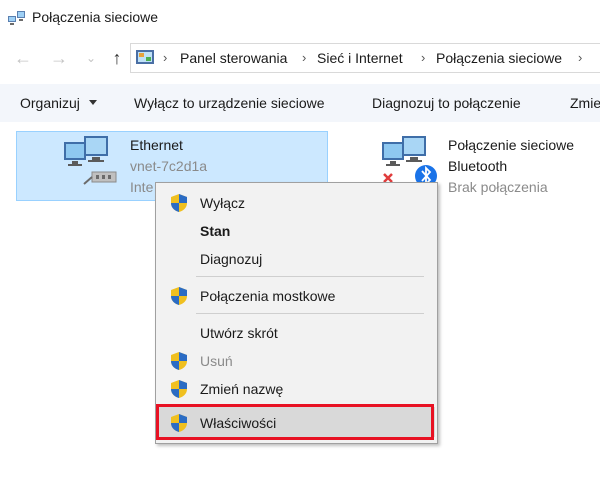 Image resolution: width=600 pixels, height=478 pixels. Describe the element at coordinates (23, 59) in the screenshot. I see `back-arrow-icon: ←` at that location.